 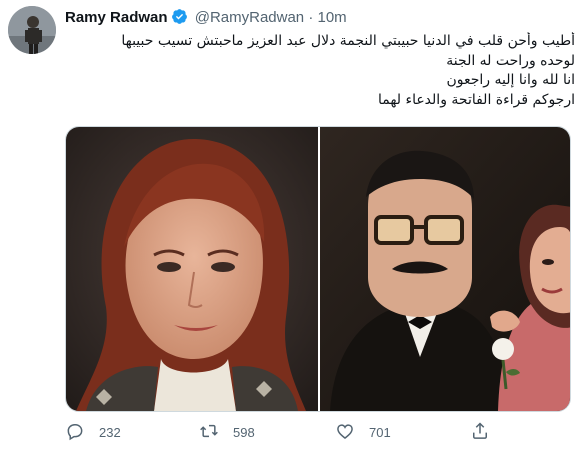 I want to click on tweet-timestamp: 10m, so click(x=332, y=17).